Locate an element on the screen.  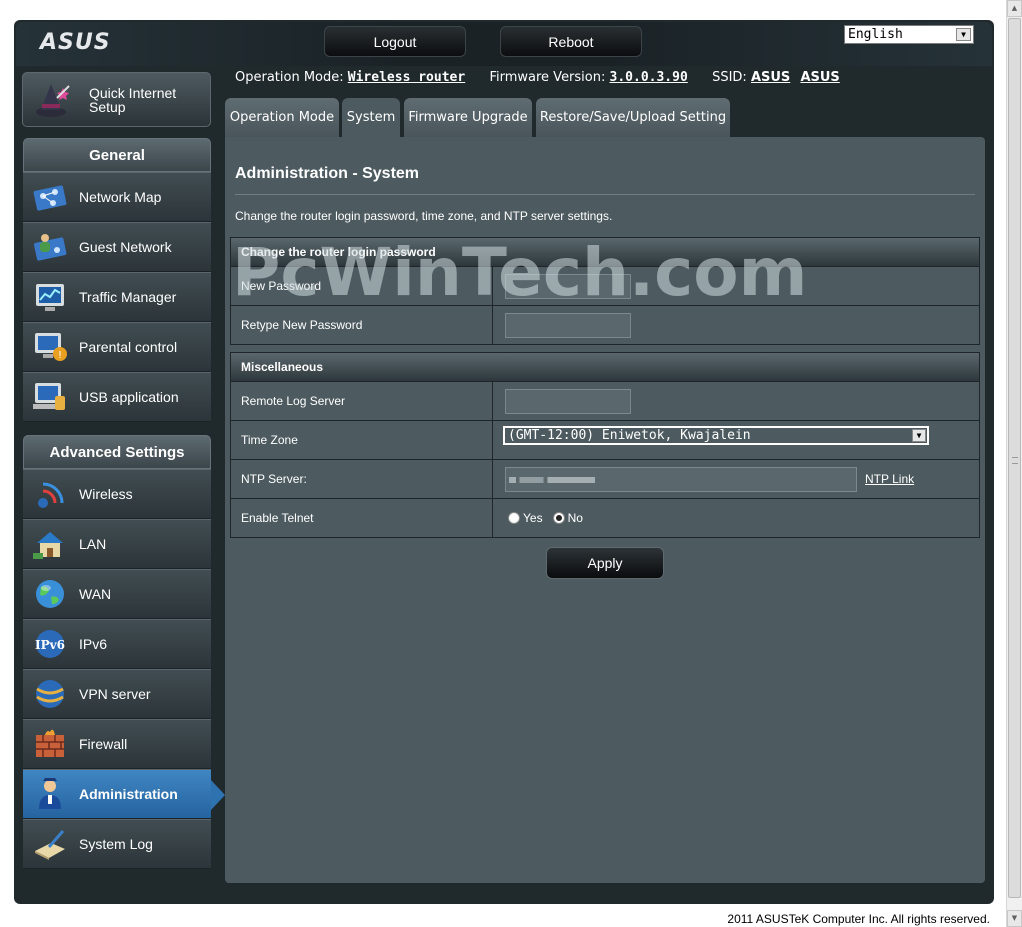
remote-log-label: Remote Log Server is located at coordinates (362, 401).